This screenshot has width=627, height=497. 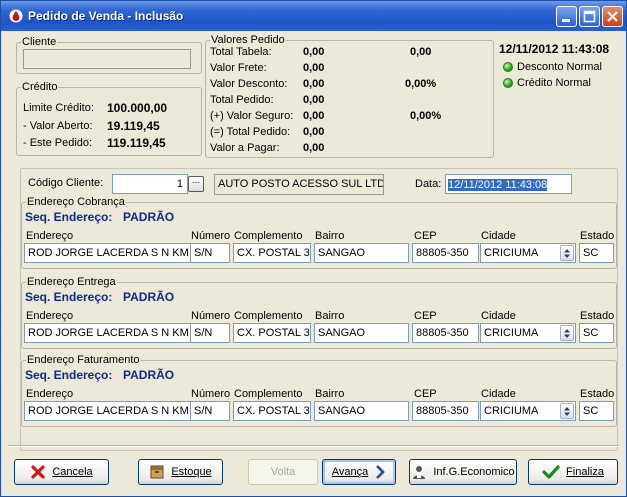 I want to click on cliente-display, so click(x=107, y=59).